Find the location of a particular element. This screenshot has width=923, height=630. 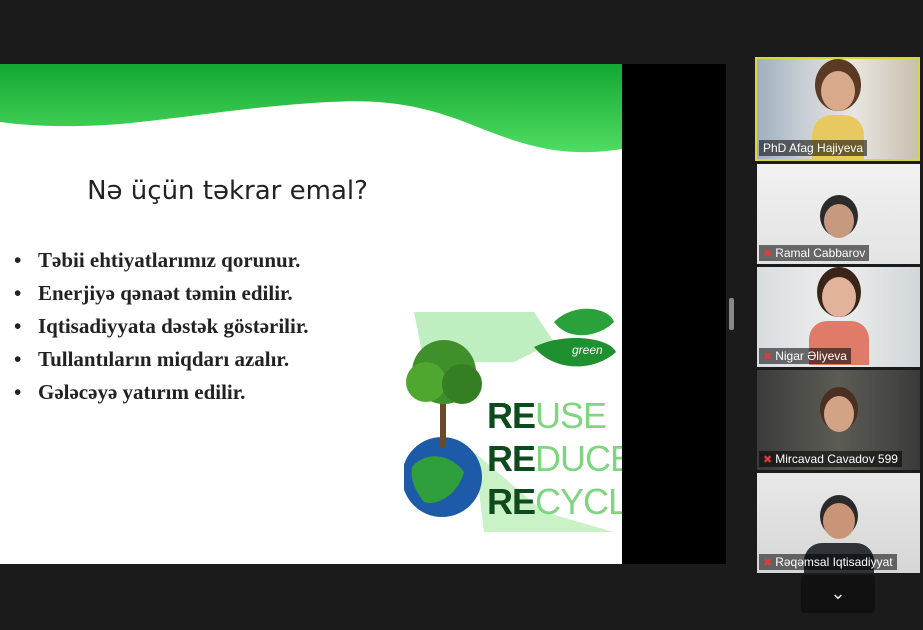

scroll-down-button: ⌄ is located at coordinates (838, 594).